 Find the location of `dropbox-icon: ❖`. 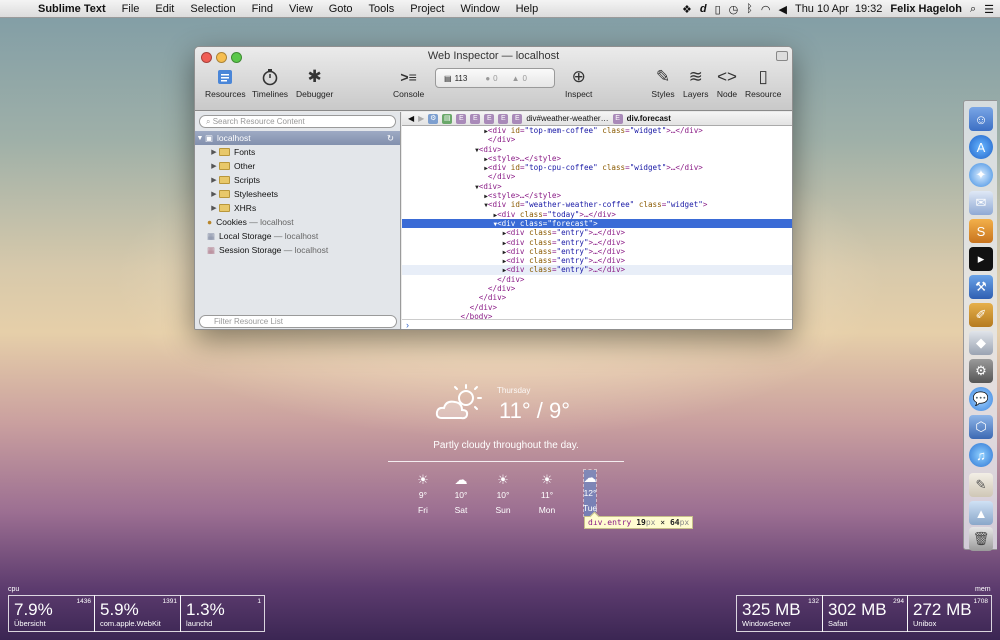

dropbox-icon: ❖ is located at coordinates (687, 9).